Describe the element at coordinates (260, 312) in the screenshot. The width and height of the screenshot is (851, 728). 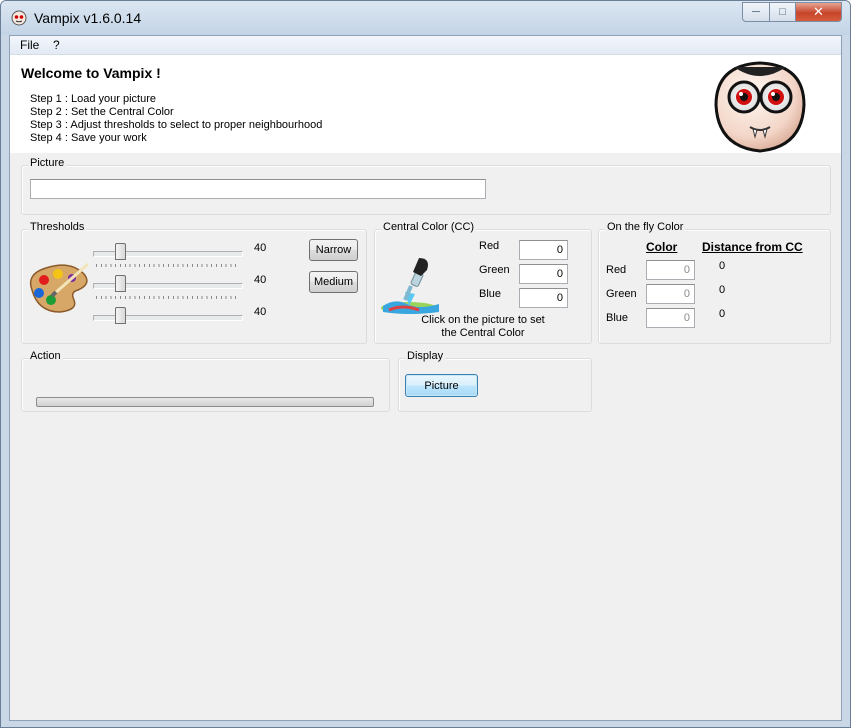
I see `threshold-value-3: 40` at that location.